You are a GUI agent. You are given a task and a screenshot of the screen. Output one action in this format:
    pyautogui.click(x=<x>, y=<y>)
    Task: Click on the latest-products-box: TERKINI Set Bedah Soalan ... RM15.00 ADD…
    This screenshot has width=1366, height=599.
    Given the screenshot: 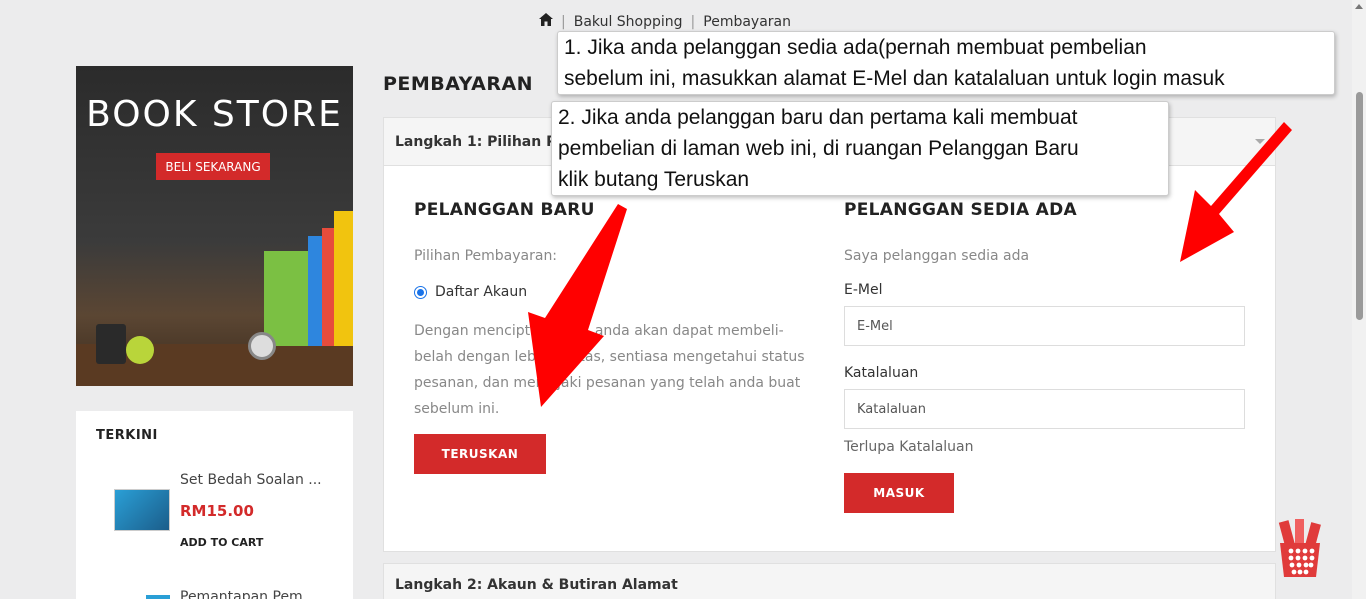 What is the action you would take?
    pyautogui.click(x=214, y=505)
    